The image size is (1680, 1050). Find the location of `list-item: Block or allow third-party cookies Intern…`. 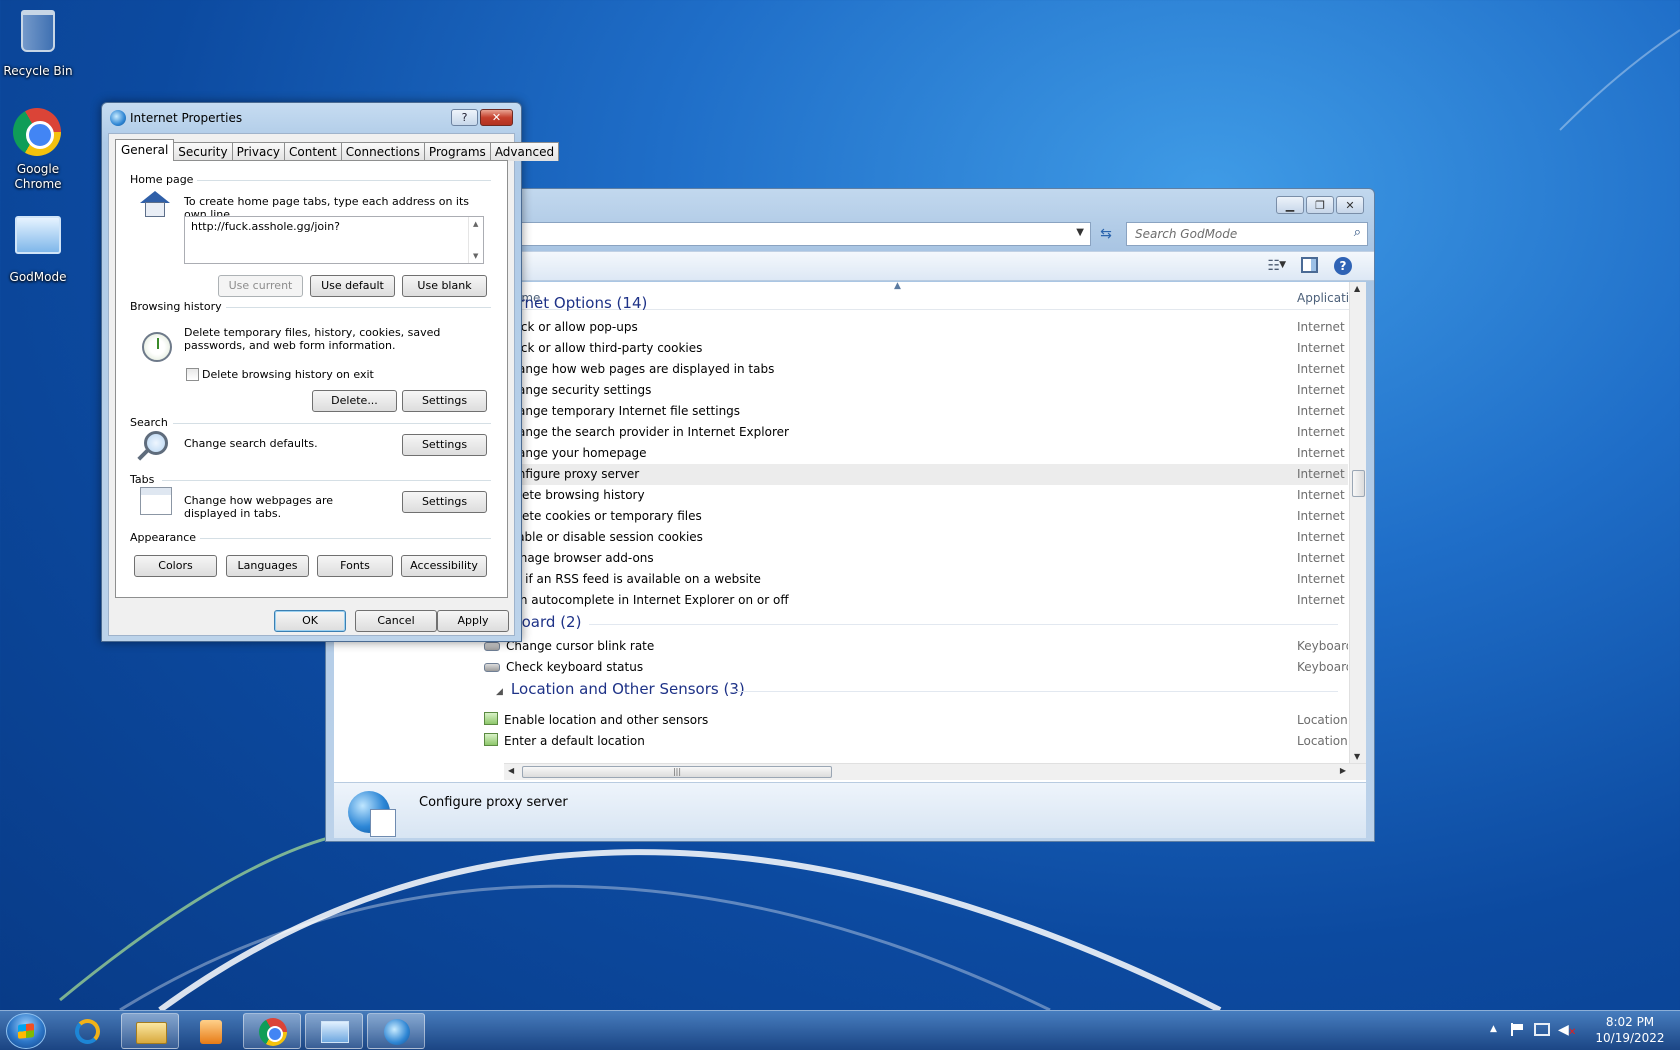

list-item: Block or allow third-party cookies Intern… is located at coordinates (916, 348).